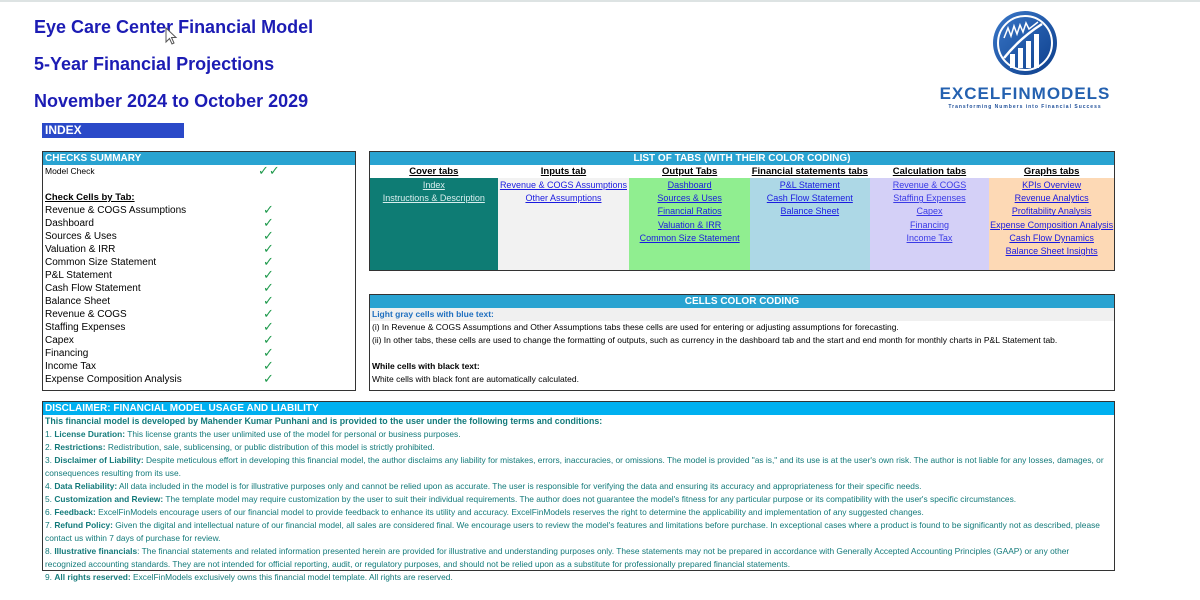 This screenshot has width=1200, height=600. Describe the element at coordinates (171, 101) in the screenshot. I see `projection-period: November 2024 to October 2029` at that location.